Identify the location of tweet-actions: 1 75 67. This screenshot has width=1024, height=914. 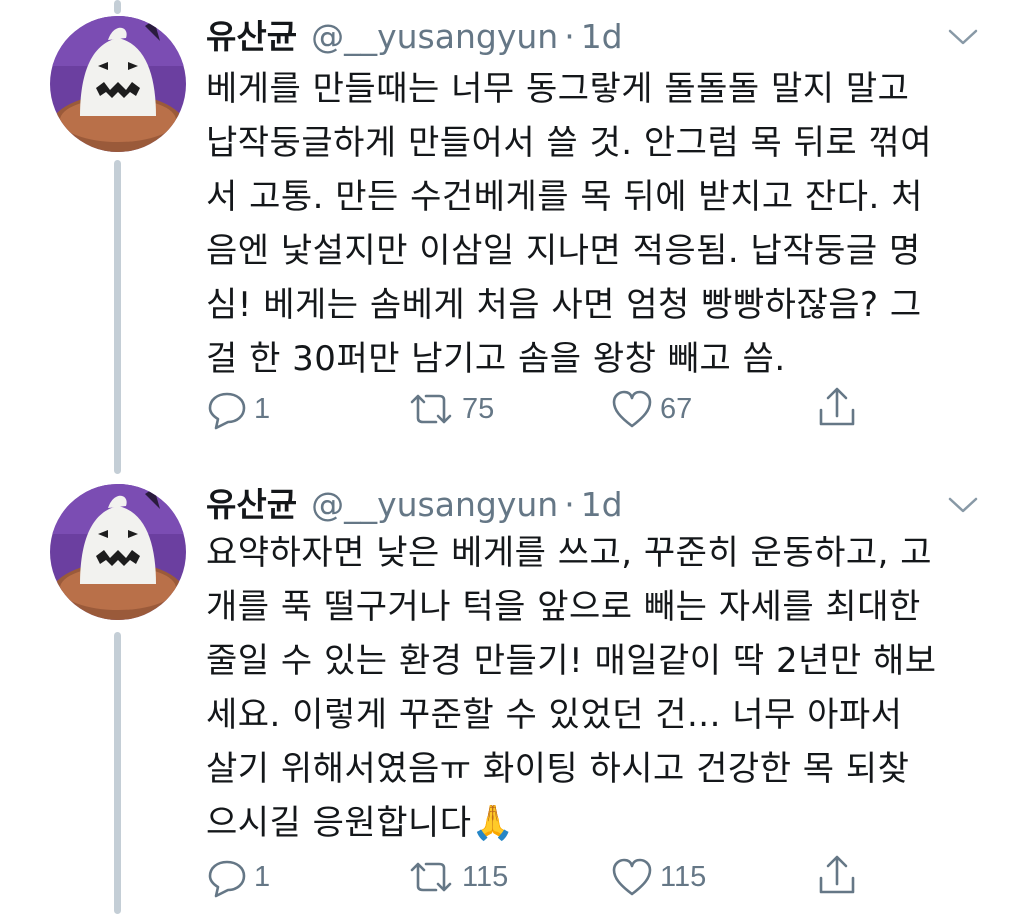
(536, 409).